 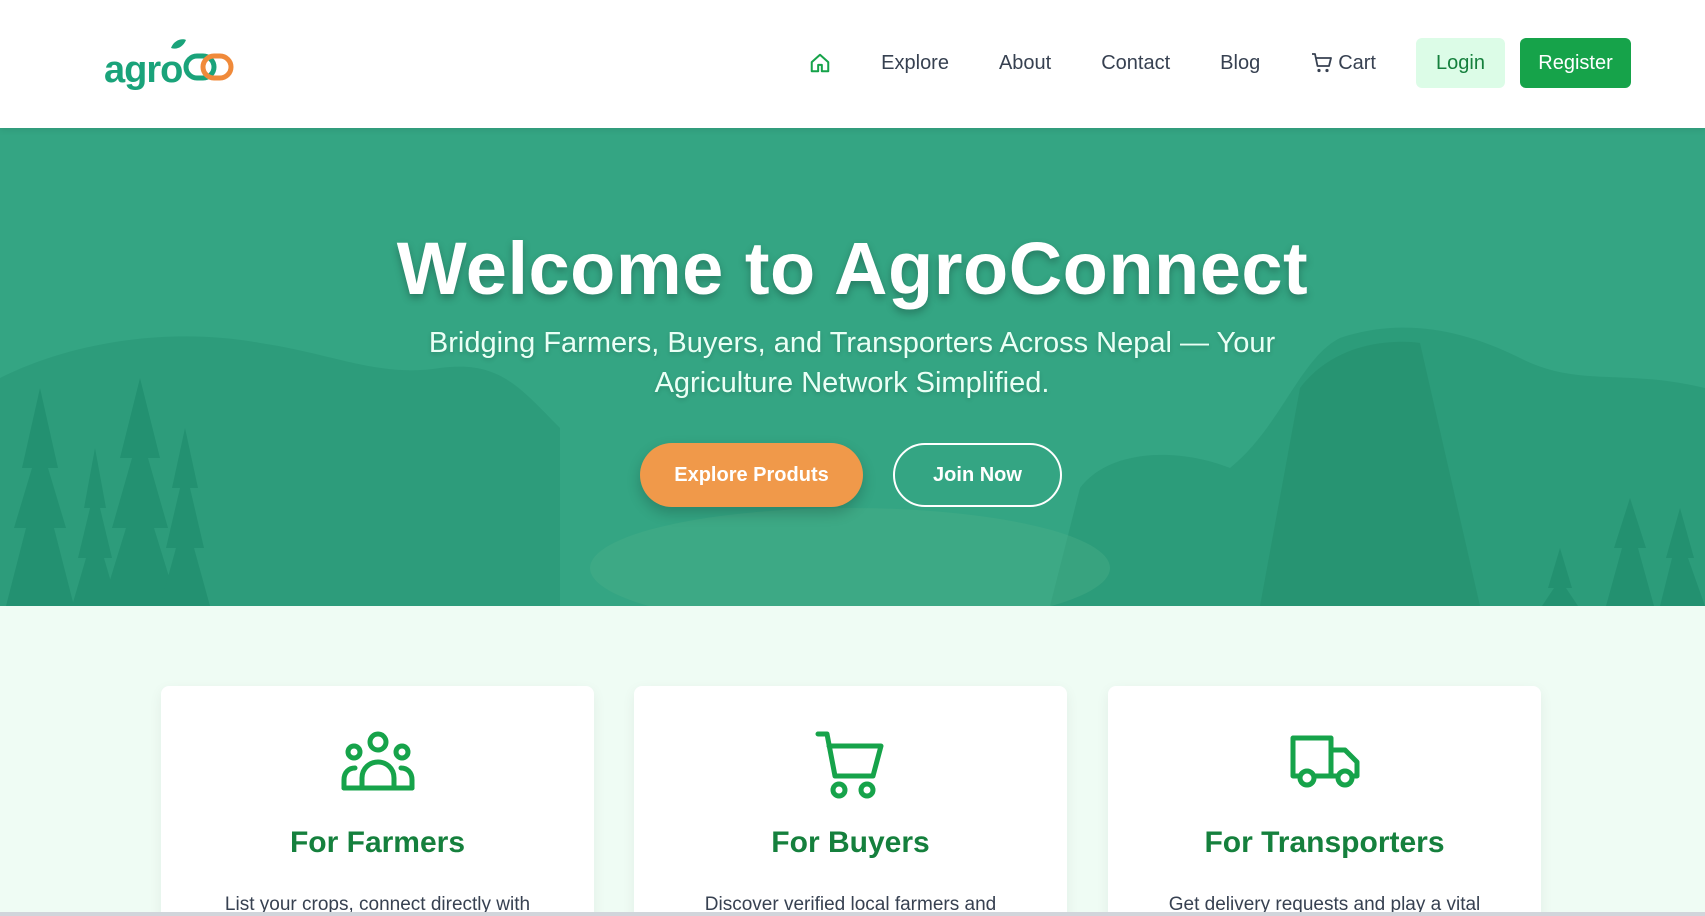 I want to click on nav-home-link, so click(x=820, y=63).